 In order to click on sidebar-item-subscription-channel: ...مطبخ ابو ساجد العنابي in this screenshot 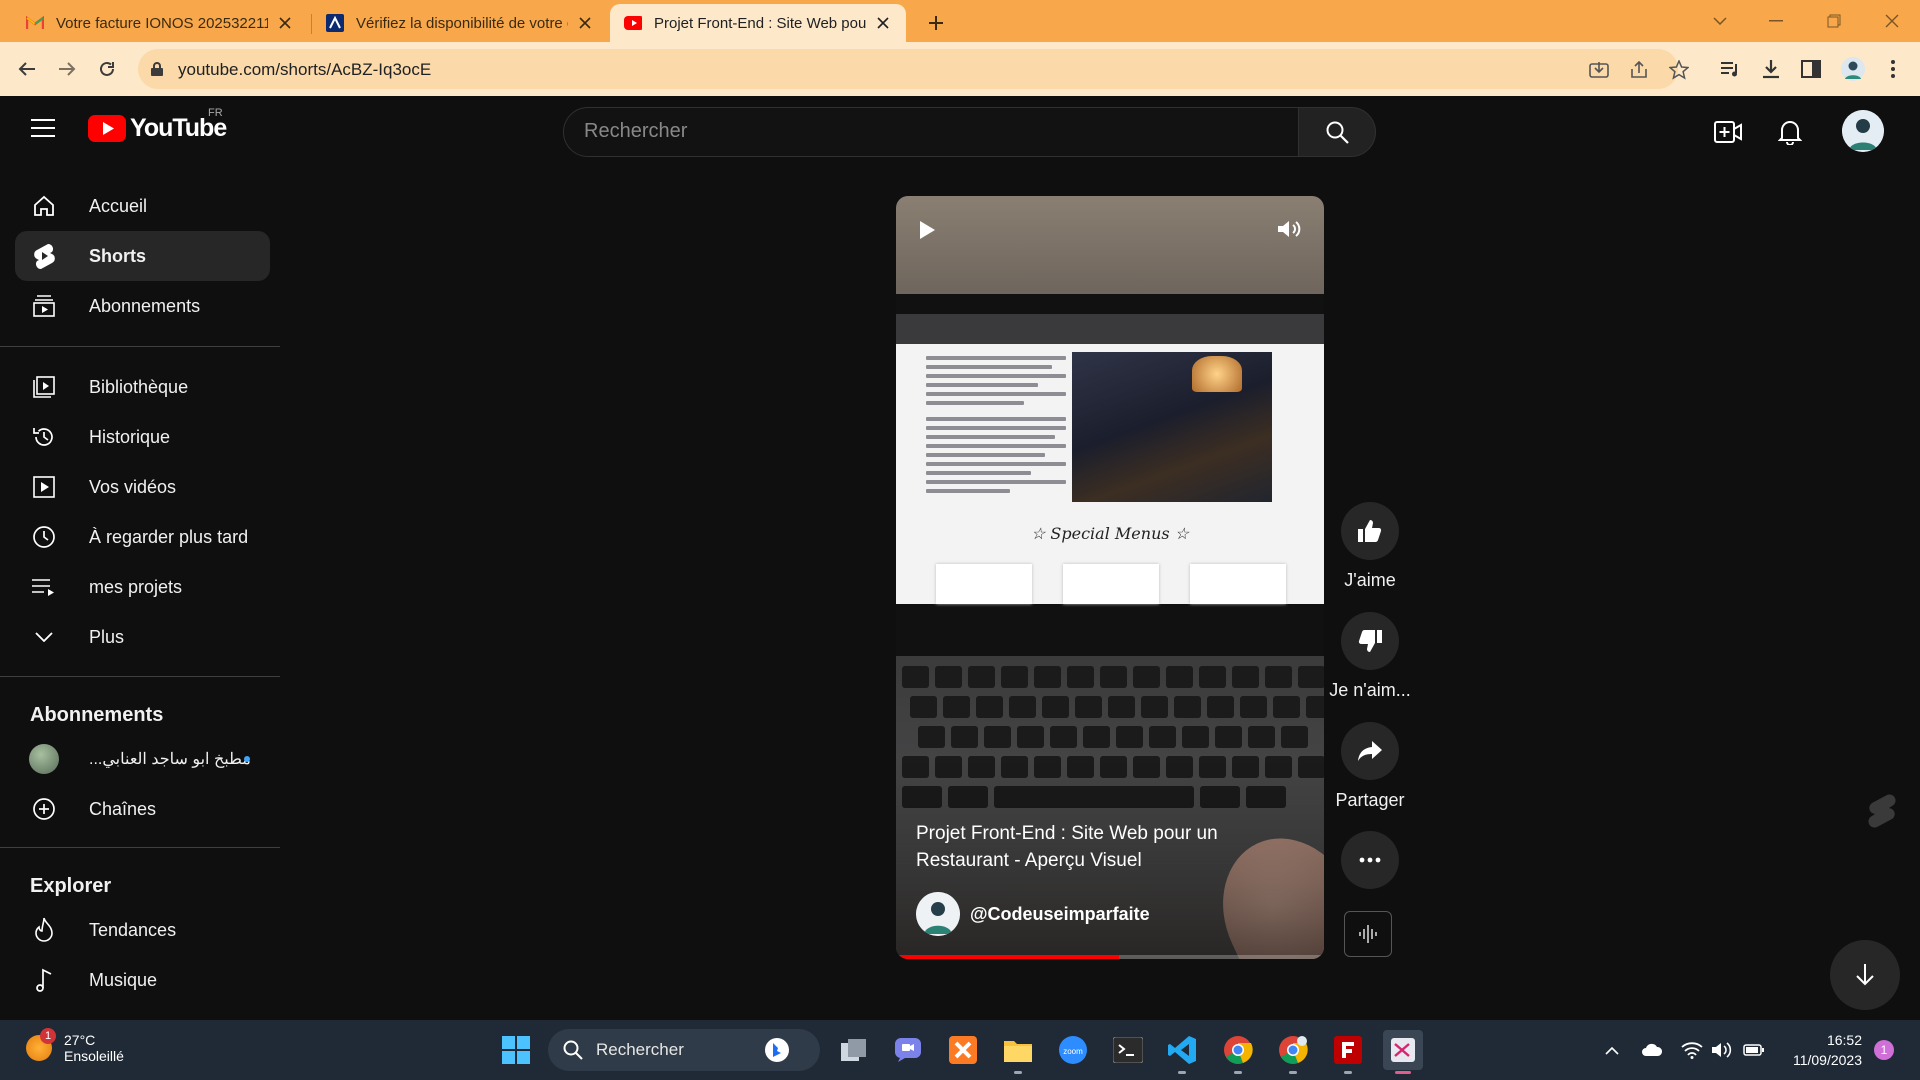, I will do `click(142, 759)`.